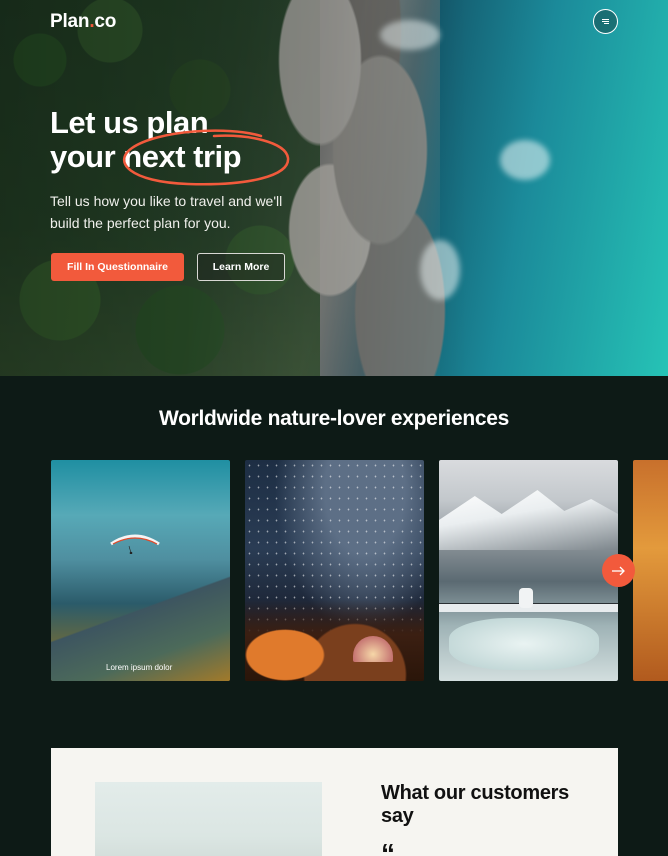  Describe the element at coordinates (526, 598) in the screenshot. I see `person-figure` at that location.